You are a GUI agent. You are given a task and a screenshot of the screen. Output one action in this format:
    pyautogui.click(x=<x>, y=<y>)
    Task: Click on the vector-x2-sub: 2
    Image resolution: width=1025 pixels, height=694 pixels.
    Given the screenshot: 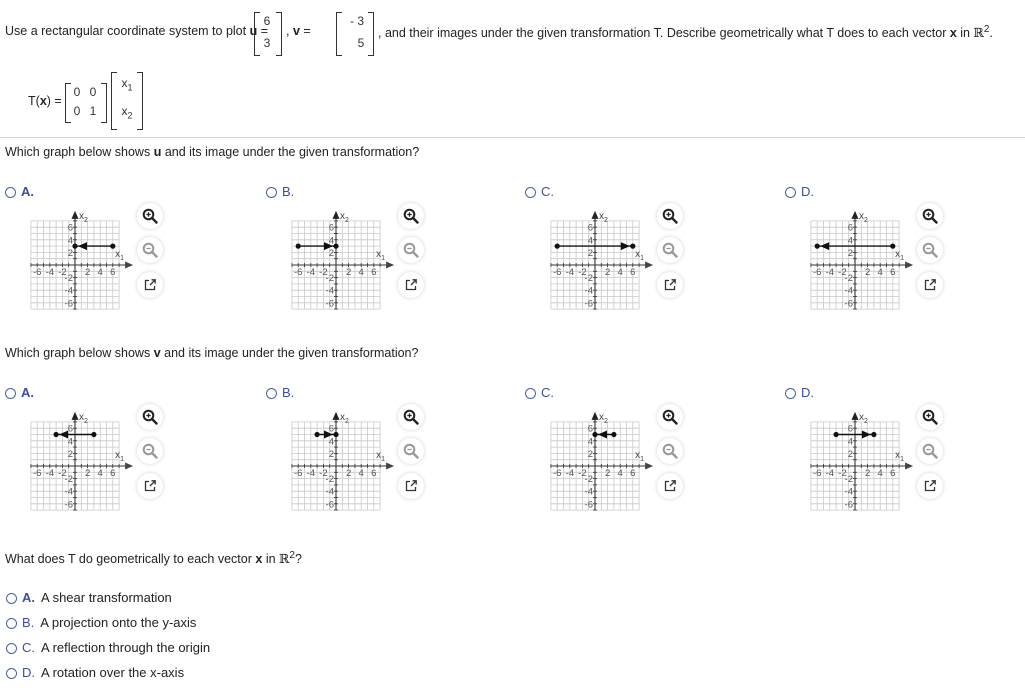 What is the action you would take?
    pyautogui.click(x=130, y=115)
    